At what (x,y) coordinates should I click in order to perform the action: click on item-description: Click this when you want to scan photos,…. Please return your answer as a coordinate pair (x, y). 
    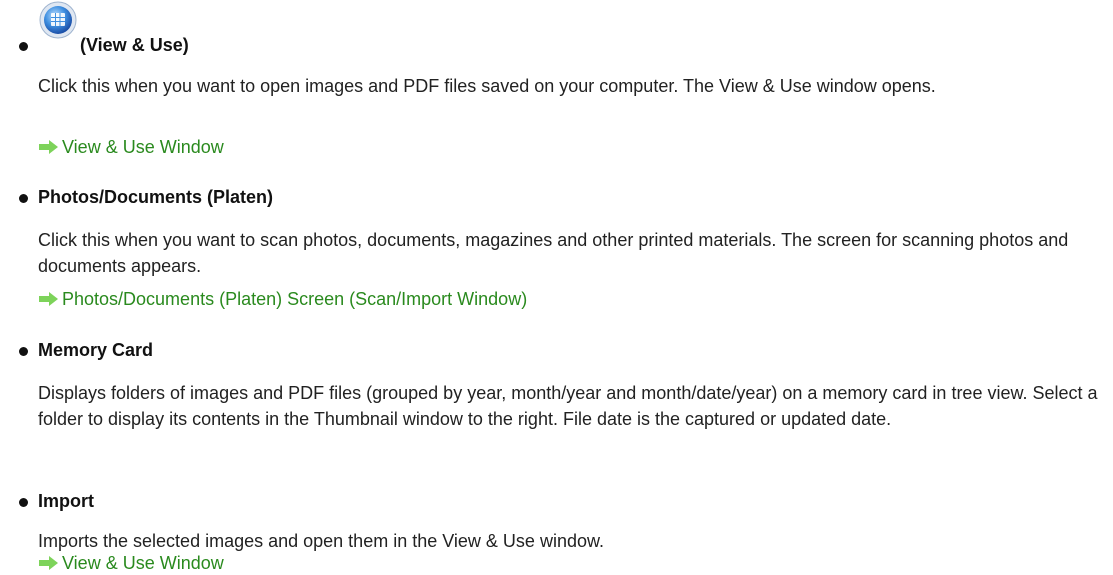
    Looking at the image, I should click on (553, 253).